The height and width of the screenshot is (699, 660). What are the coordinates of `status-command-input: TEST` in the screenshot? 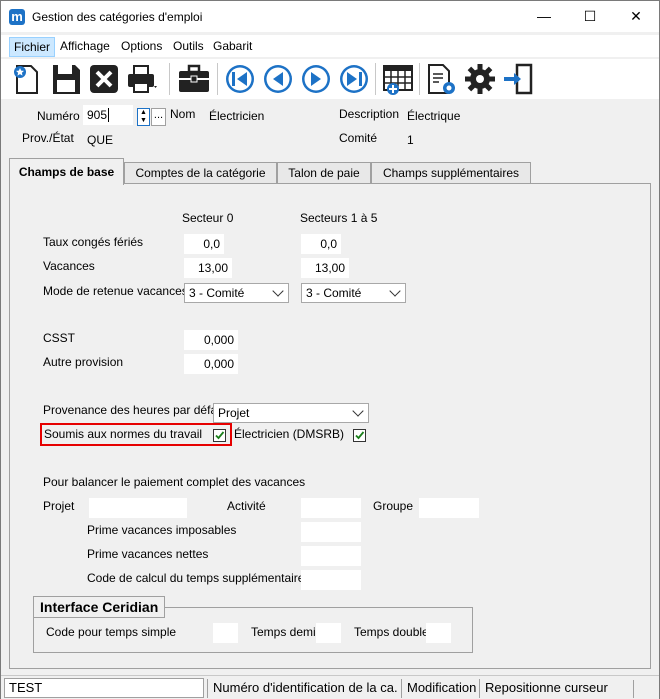 It's located at (104, 688).